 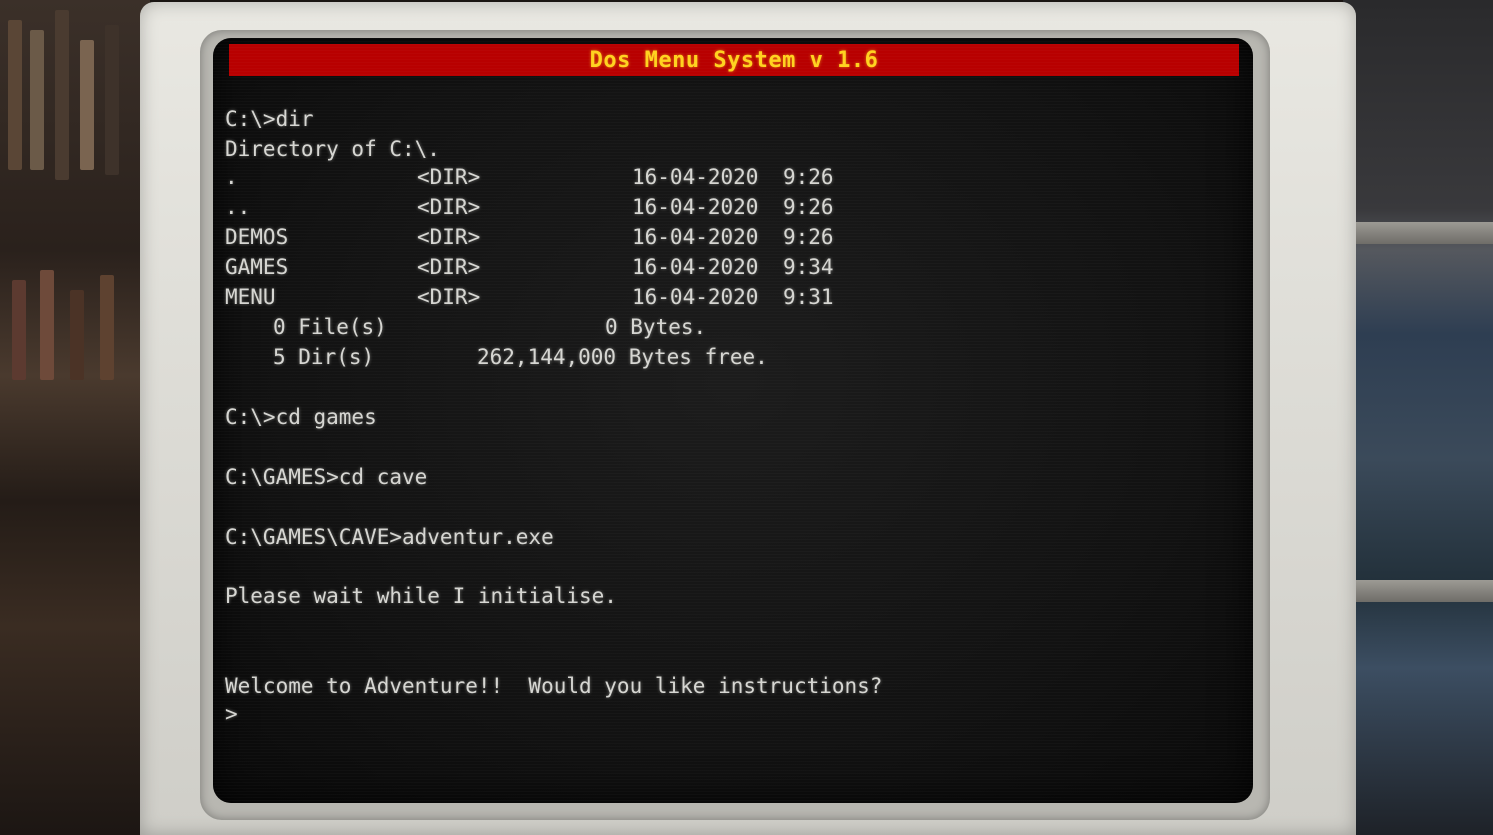 What do you see at coordinates (808, 267) in the screenshot?
I see `dir-entry-time: 9:34` at bounding box center [808, 267].